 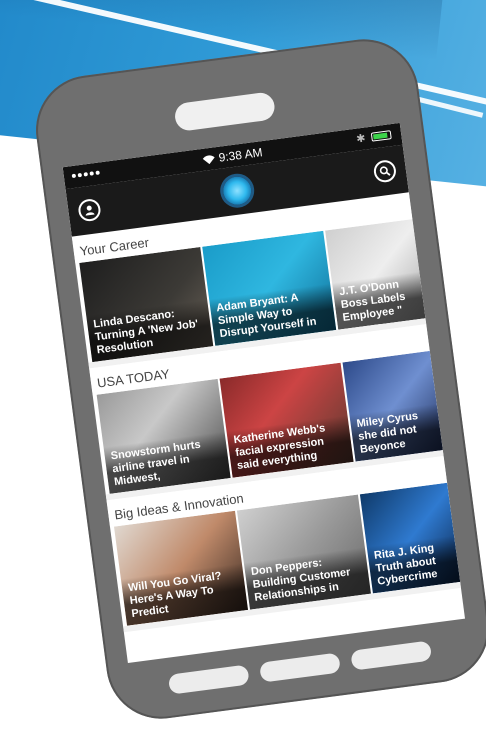 What do you see at coordinates (208, 159) in the screenshot?
I see `wifi-icon` at bounding box center [208, 159].